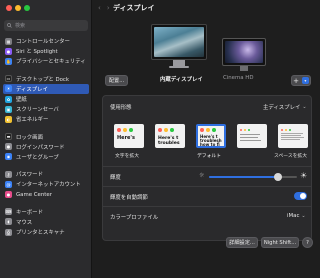 This screenshot has width=320, height=278. I want to click on sidebar-item-printers: ⎙ プリンタとスキャナ, so click(46, 232).